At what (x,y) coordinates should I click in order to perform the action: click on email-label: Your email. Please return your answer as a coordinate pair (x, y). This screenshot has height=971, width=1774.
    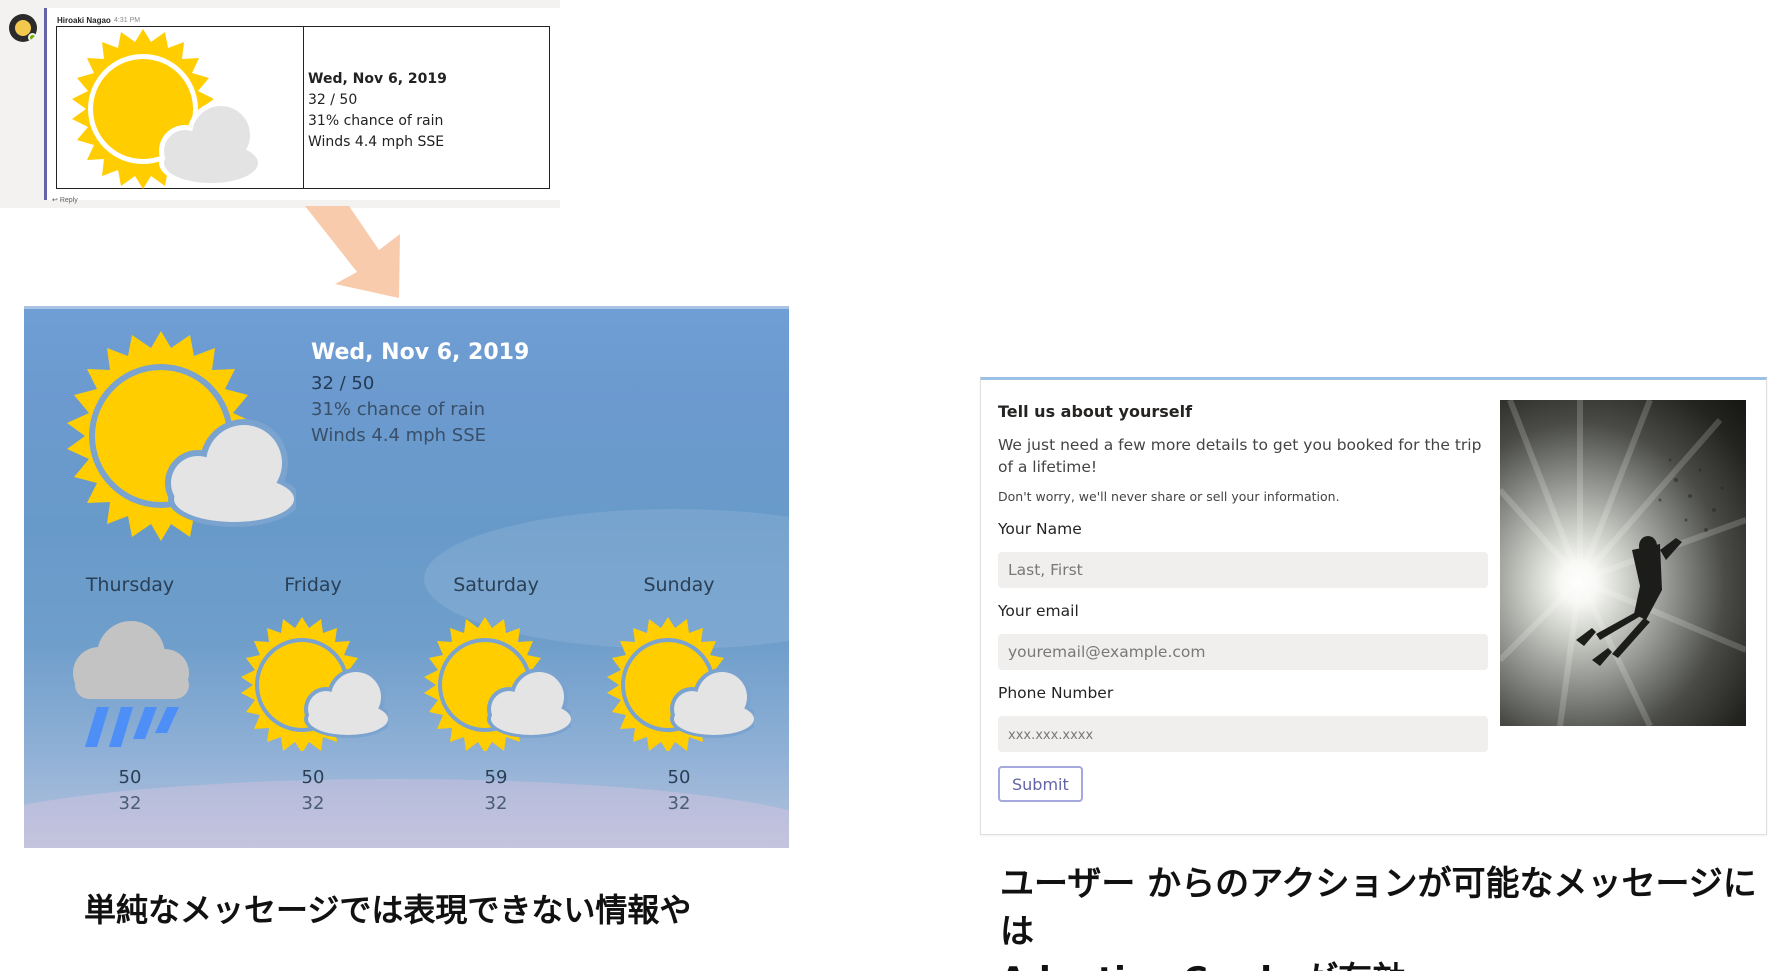
    Looking at the image, I should click on (1038, 611).